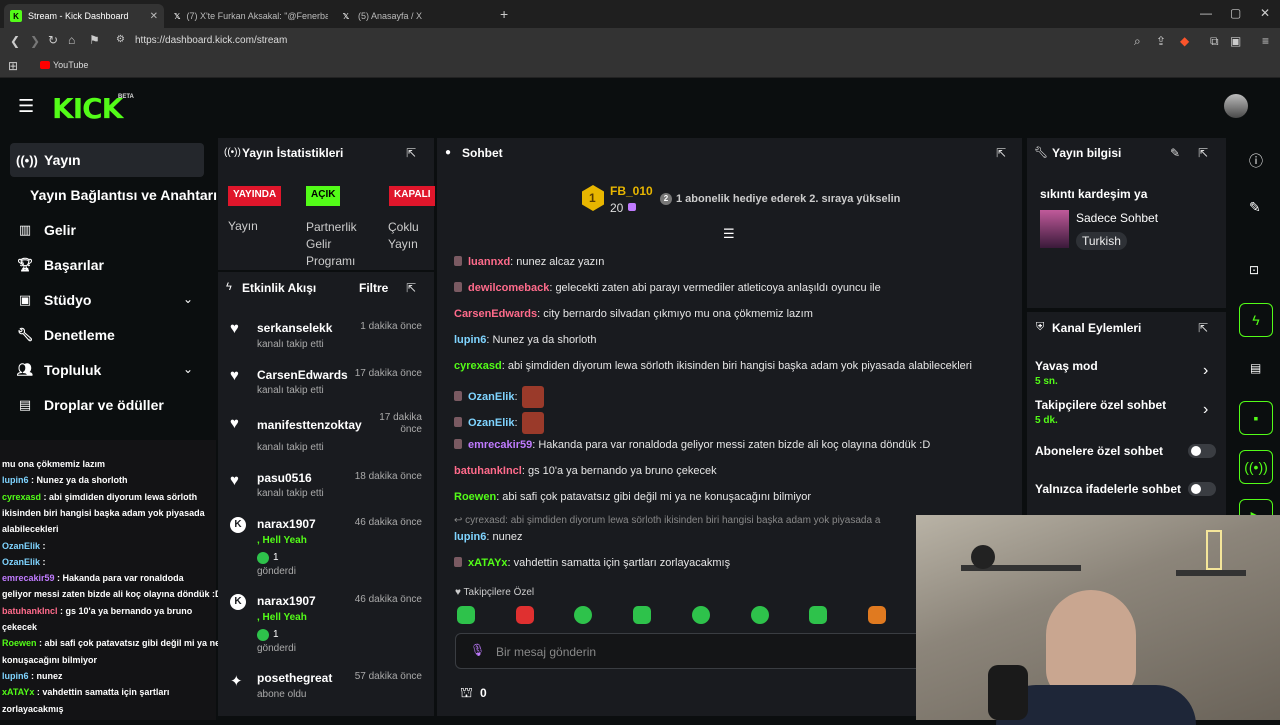  What do you see at coordinates (1256, 467) in the screenshot?
I see `broadcast-button: ((•))` at bounding box center [1256, 467].